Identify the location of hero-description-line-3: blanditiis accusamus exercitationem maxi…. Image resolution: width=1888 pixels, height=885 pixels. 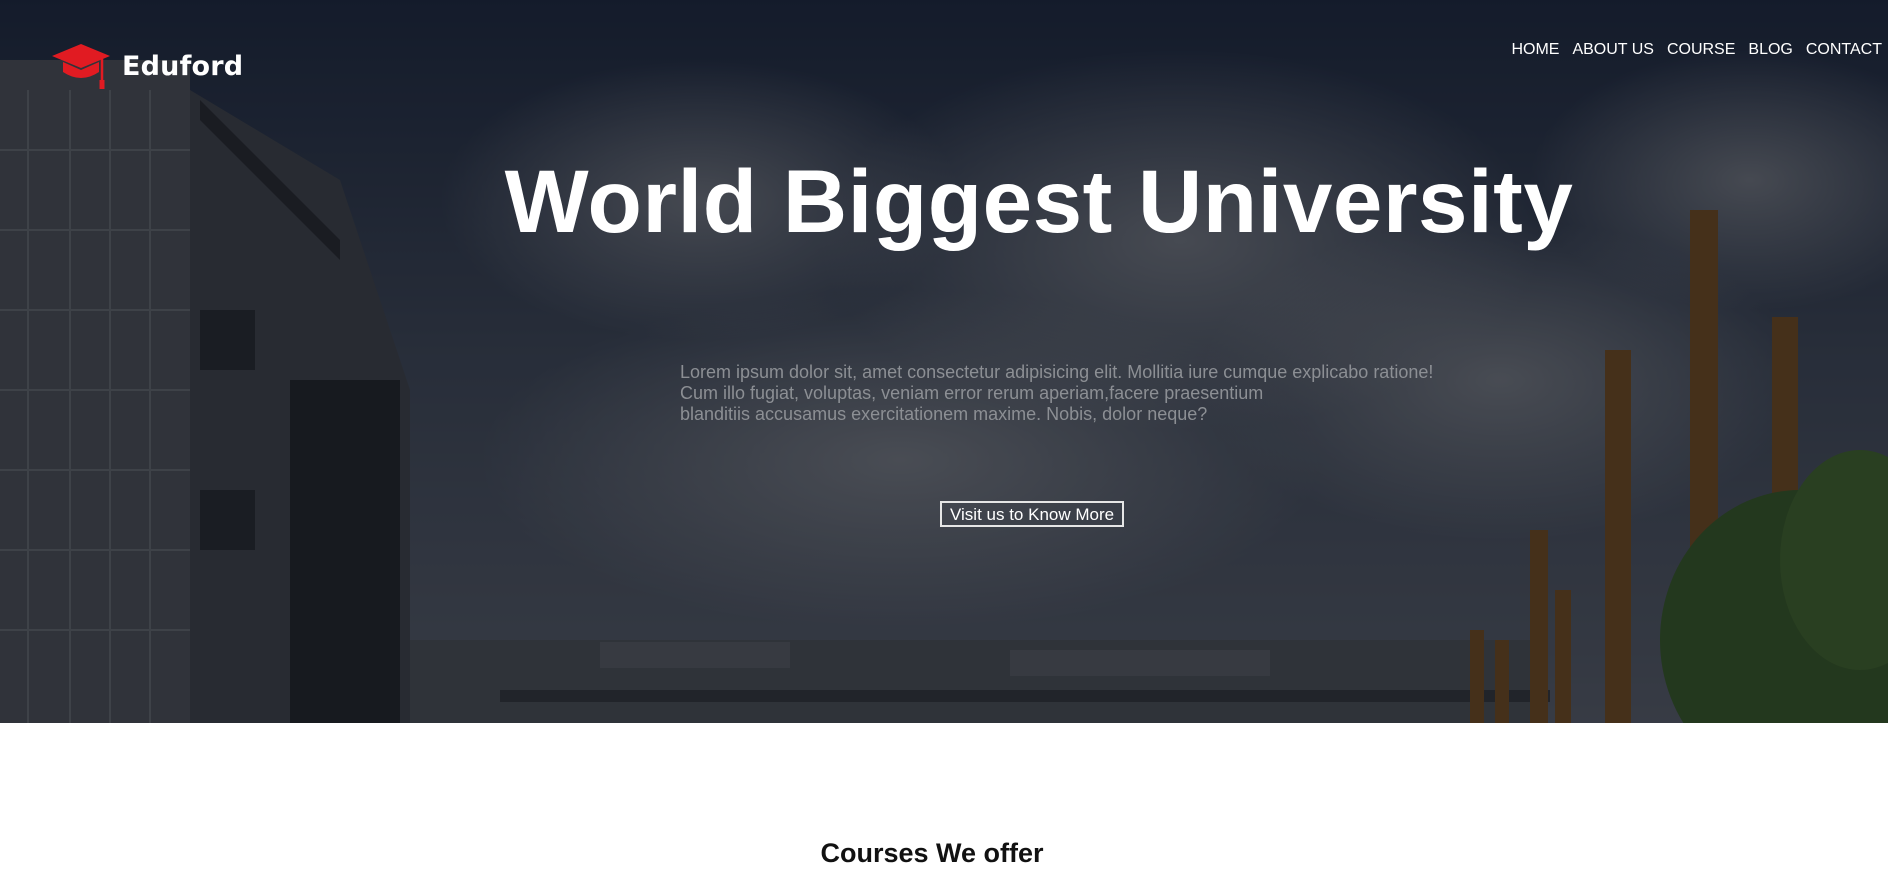
(944, 414).